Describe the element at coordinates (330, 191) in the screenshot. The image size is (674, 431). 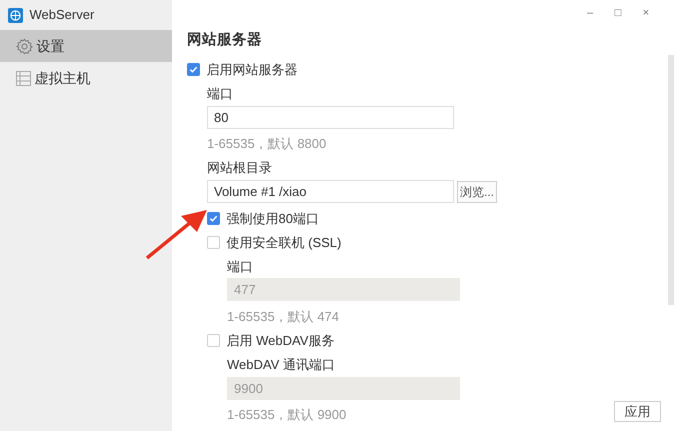
I see `path-field: Volume #1 /xiao` at that location.